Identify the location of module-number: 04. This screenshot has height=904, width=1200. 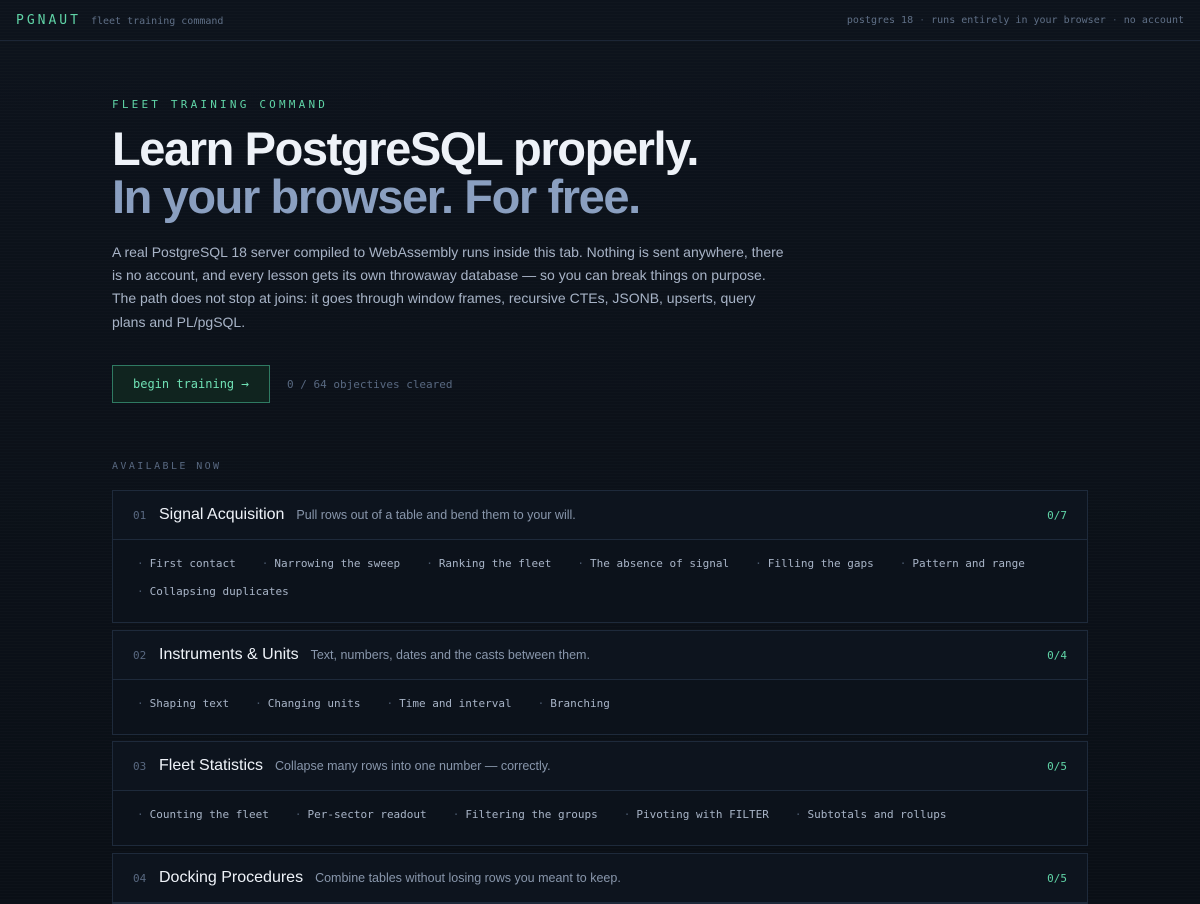
(140, 878).